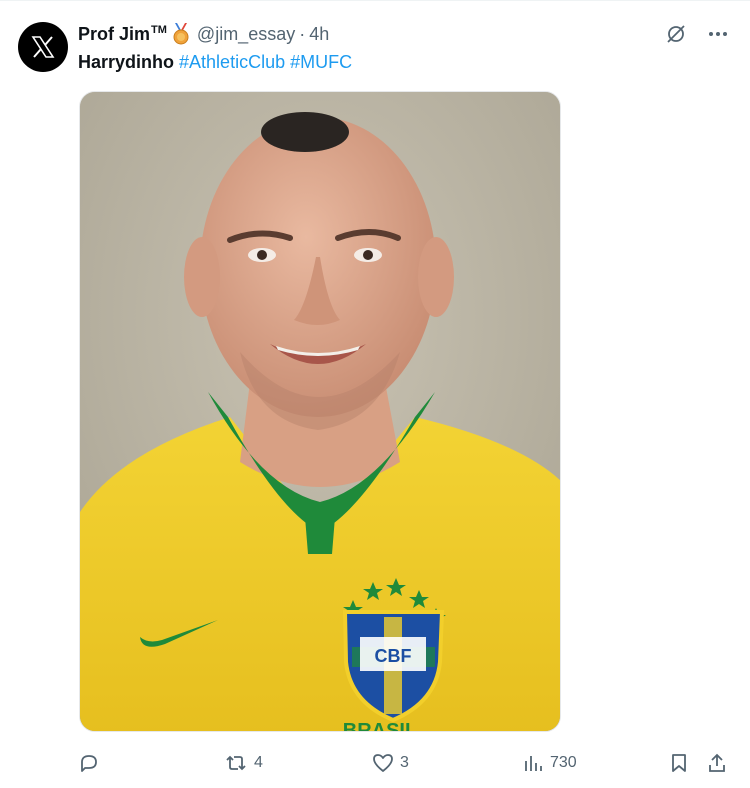 Image resolution: width=750 pixels, height=788 pixels. I want to click on tweet-top-actions, so click(697, 34).